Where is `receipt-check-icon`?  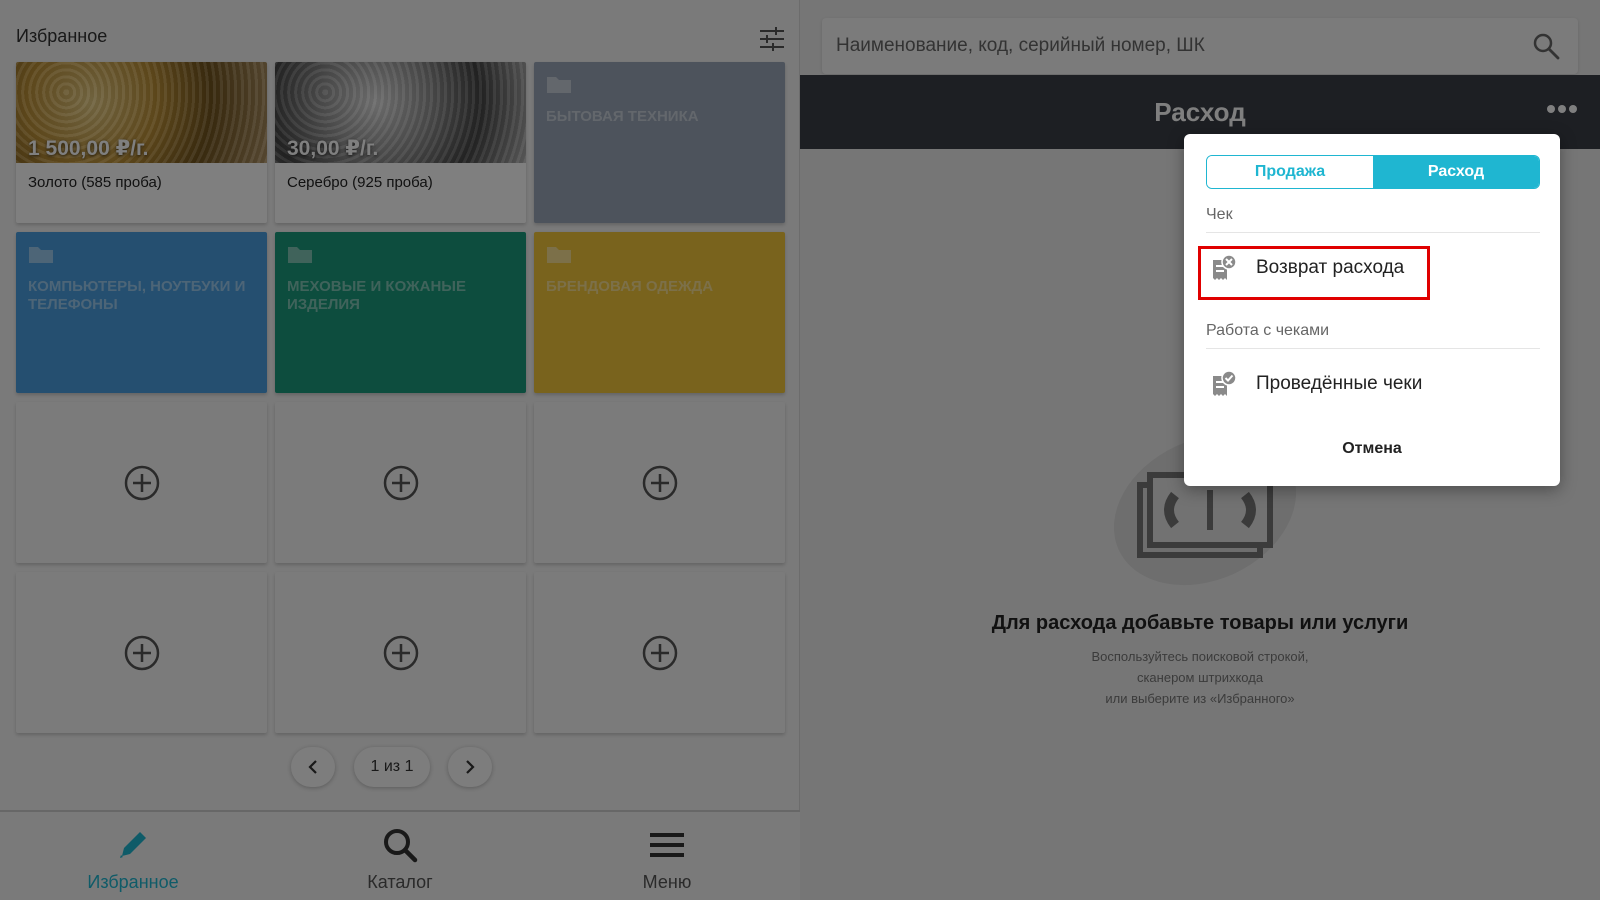 receipt-check-icon is located at coordinates (1224, 383).